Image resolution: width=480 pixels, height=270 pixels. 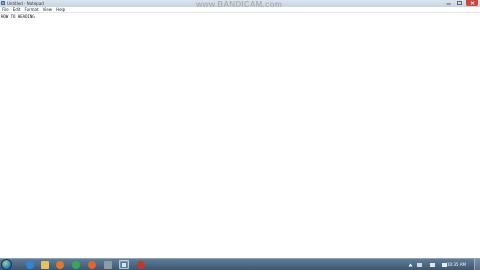 I want to click on title-bar: Untitled - Notepad www.BANDICAM.com, so click(x=240, y=4).